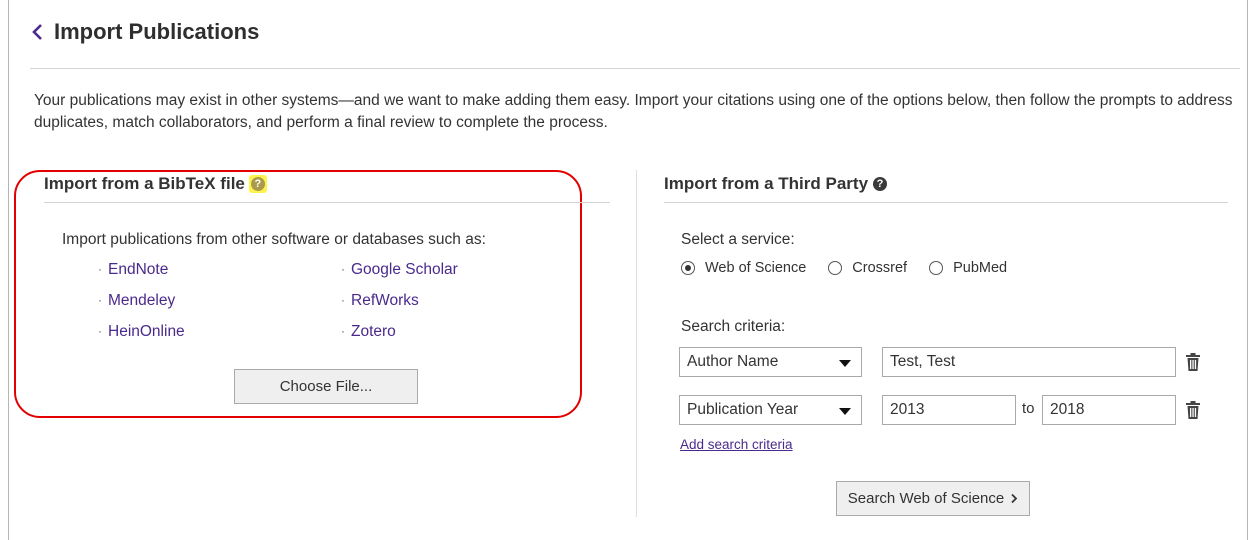 The image size is (1257, 540). I want to click on radio-label: Crossref, so click(880, 268).